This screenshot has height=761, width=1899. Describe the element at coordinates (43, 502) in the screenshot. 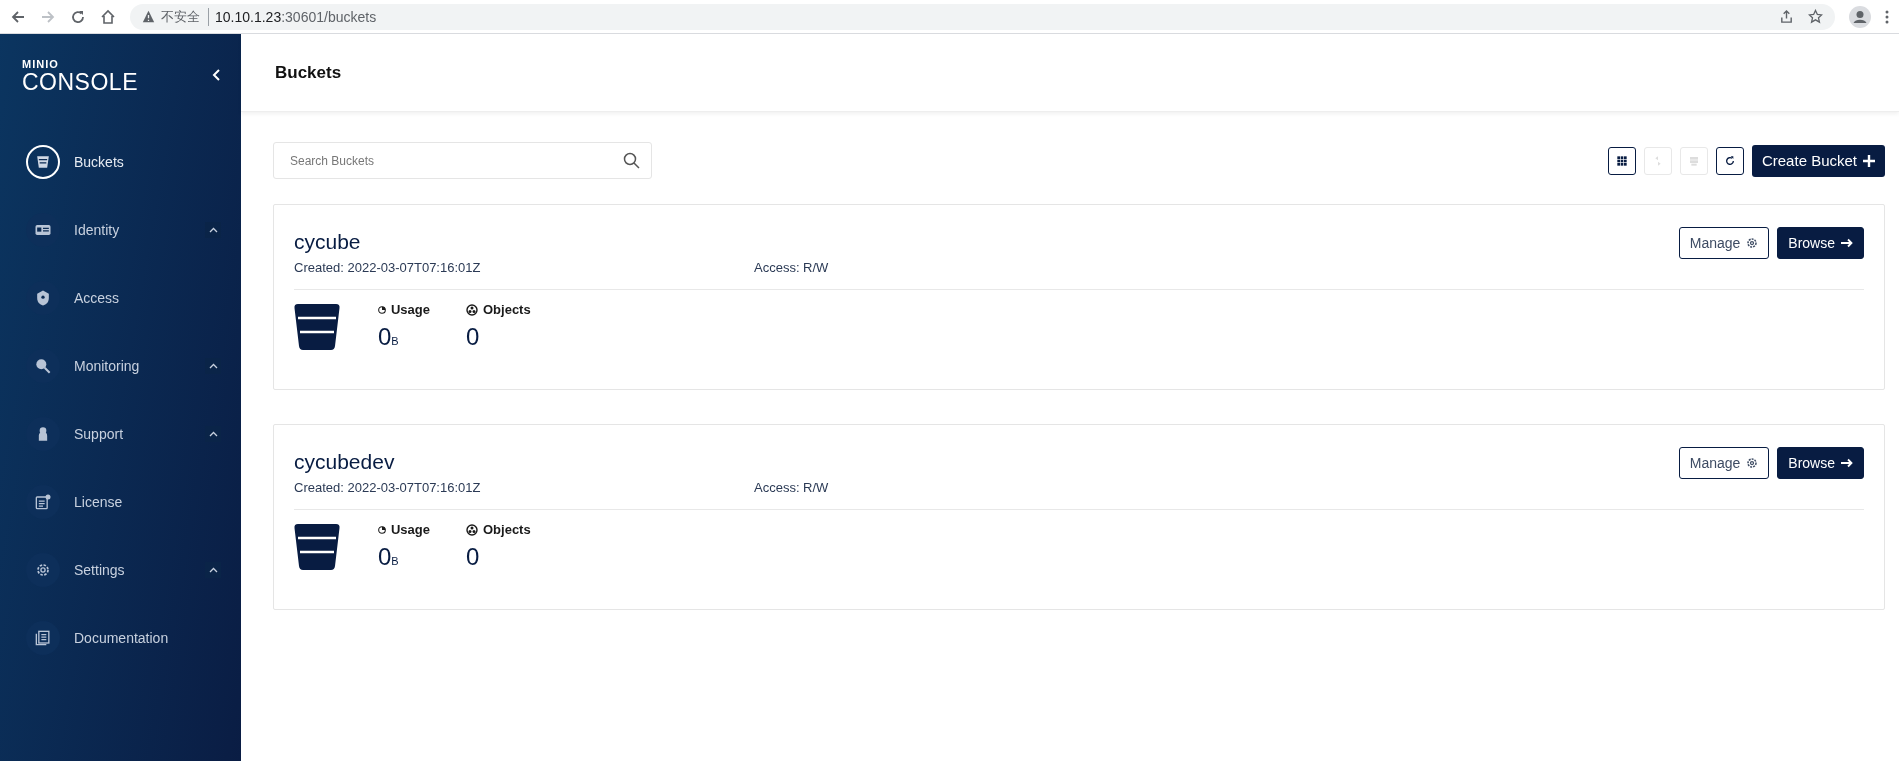

I see `certificate-icon` at that location.